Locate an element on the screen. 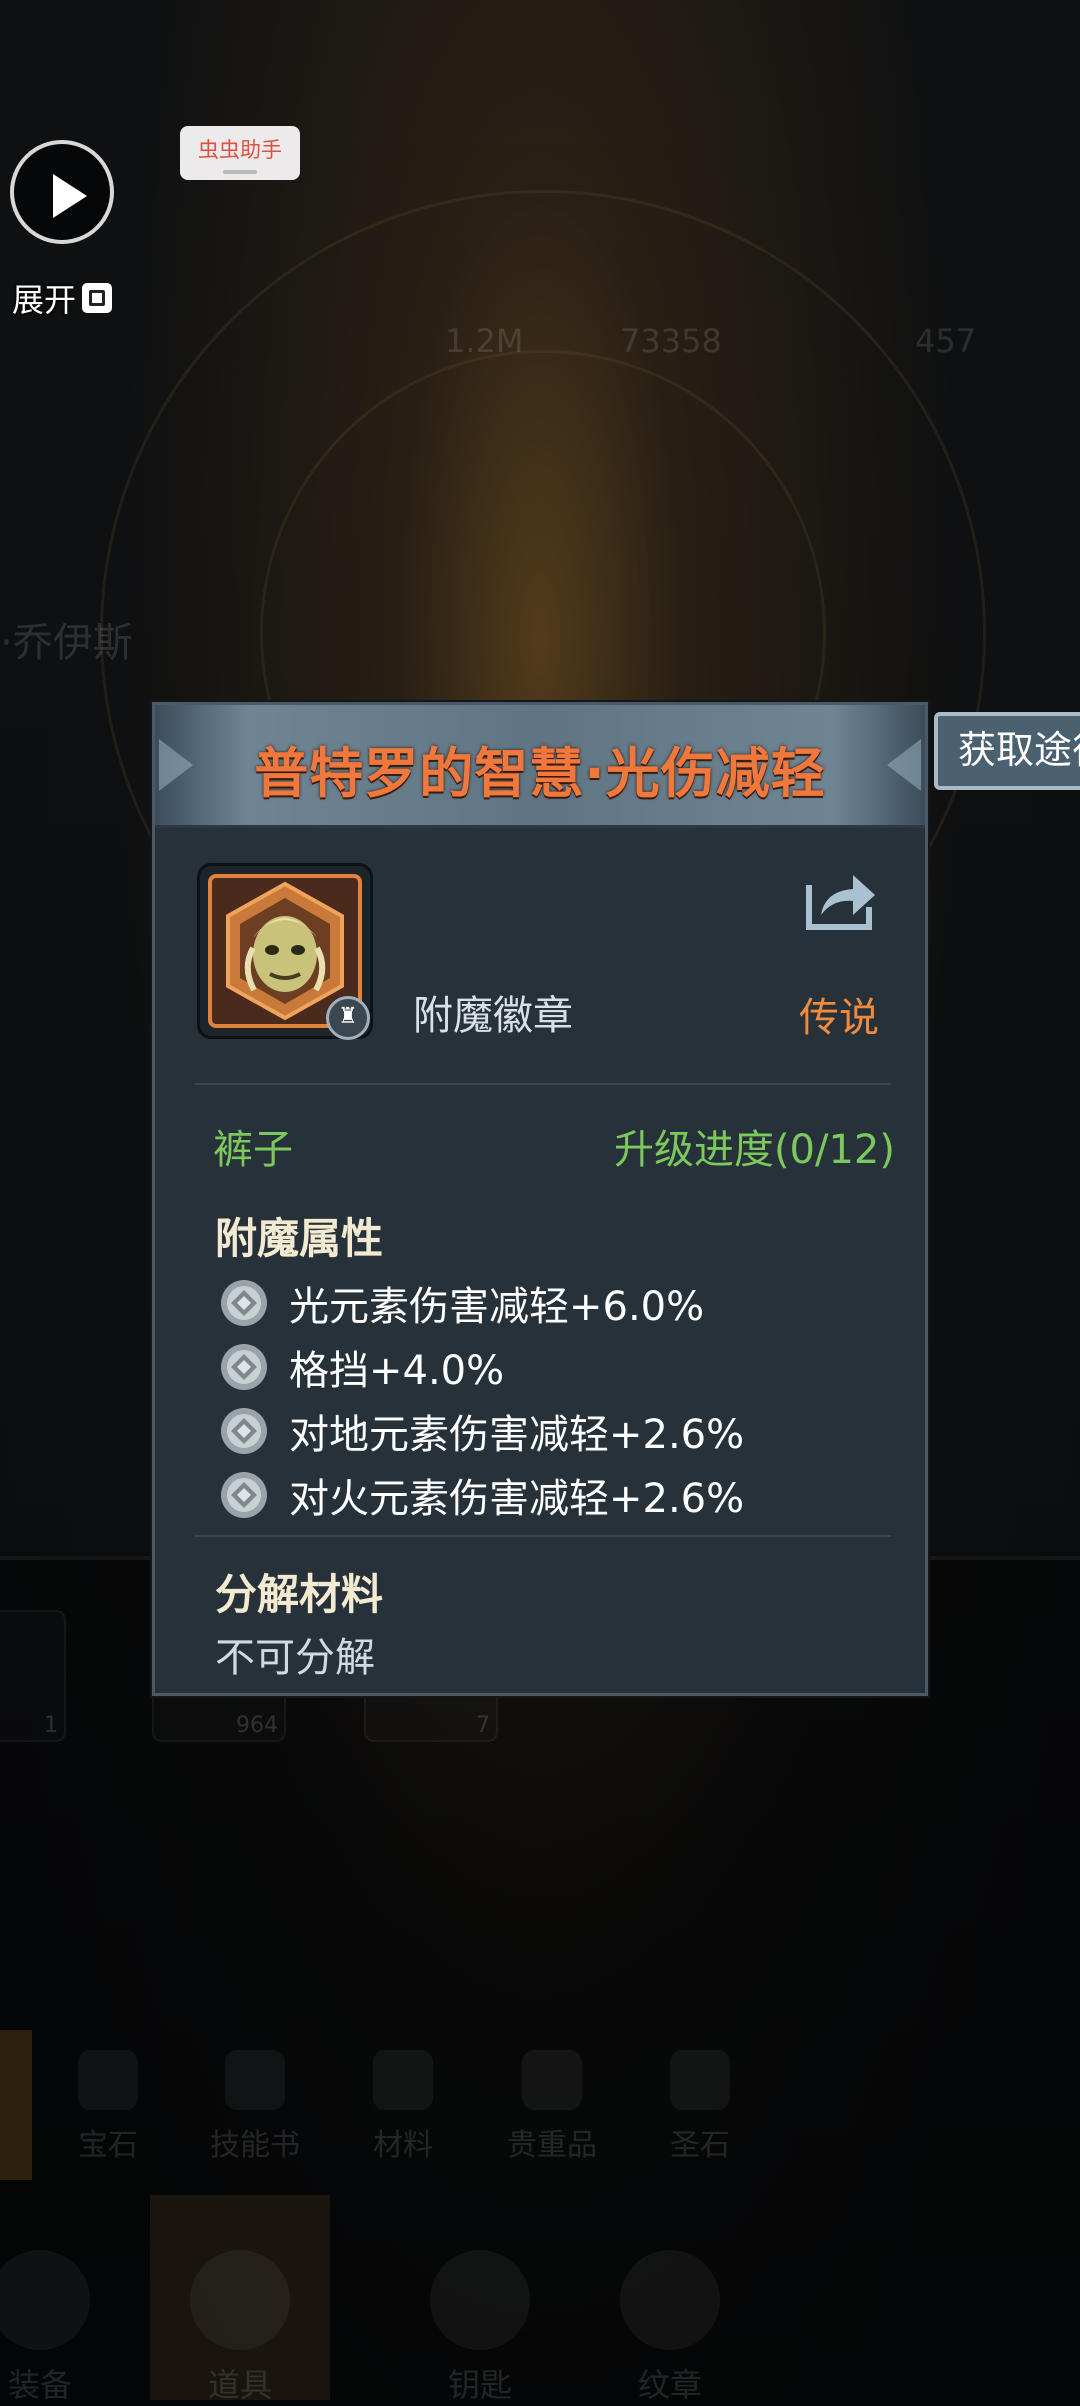  equipment-icon is located at coordinates (45, 2300).